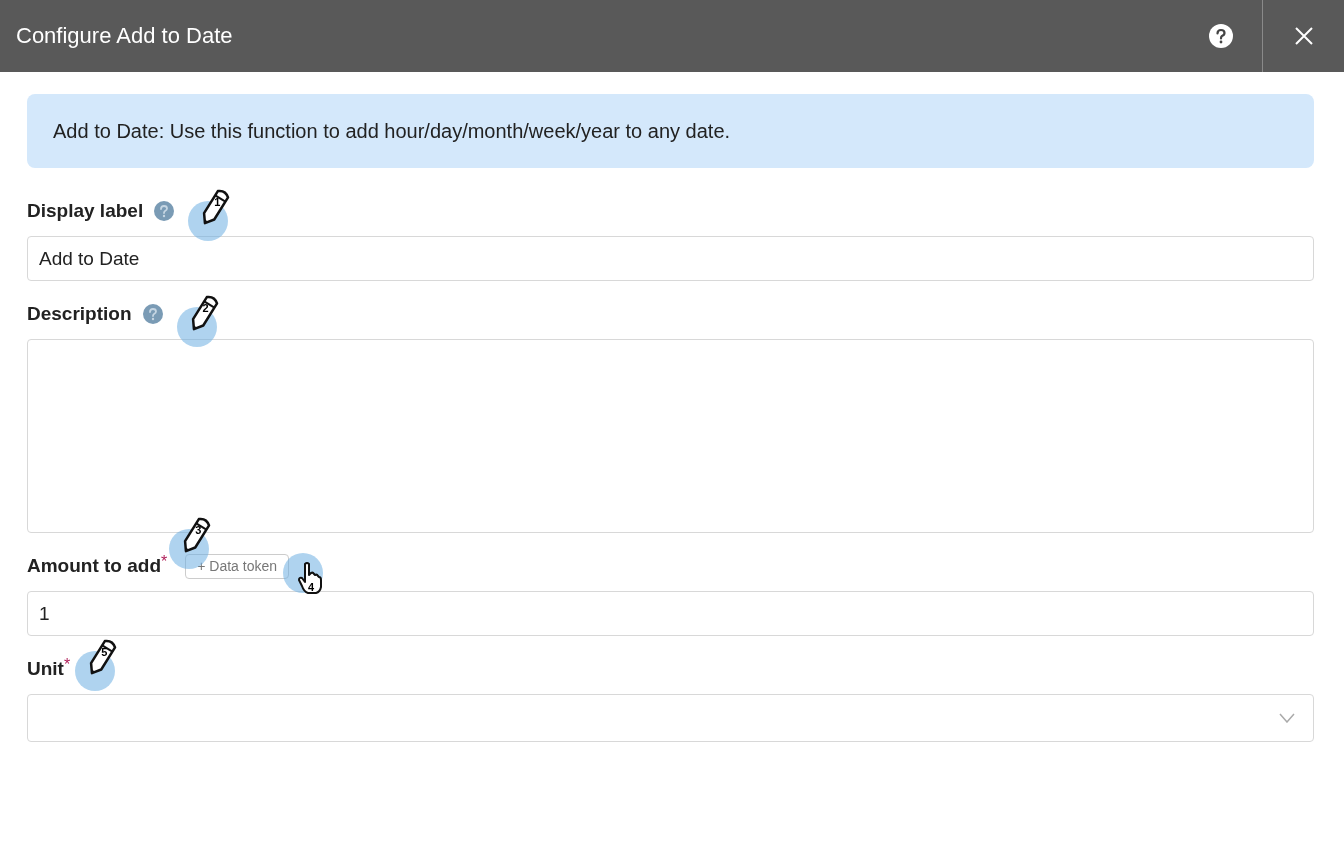 Image resolution: width=1344 pixels, height=849 pixels. What do you see at coordinates (311, 587) in the screenshot?
I see `step-number: 4` at bounding box center [311, 587].